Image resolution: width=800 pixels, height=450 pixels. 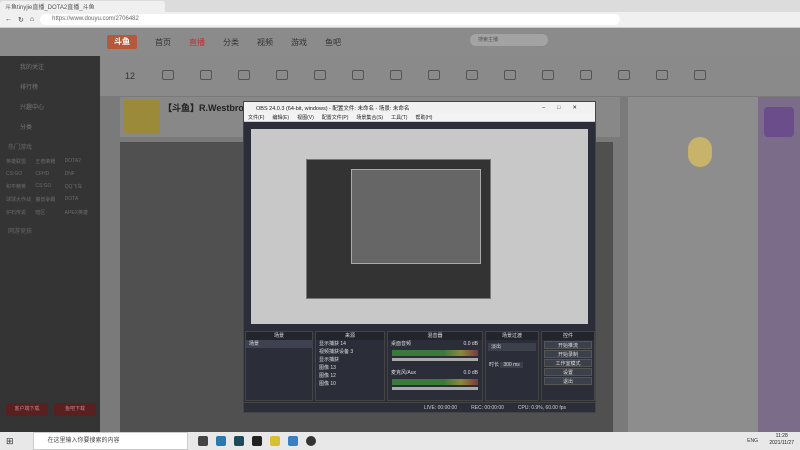 What do you see at coordinates (265, 42) in the screenshot?
I see `nav-video: 视频` at bounding box center [265, 42].